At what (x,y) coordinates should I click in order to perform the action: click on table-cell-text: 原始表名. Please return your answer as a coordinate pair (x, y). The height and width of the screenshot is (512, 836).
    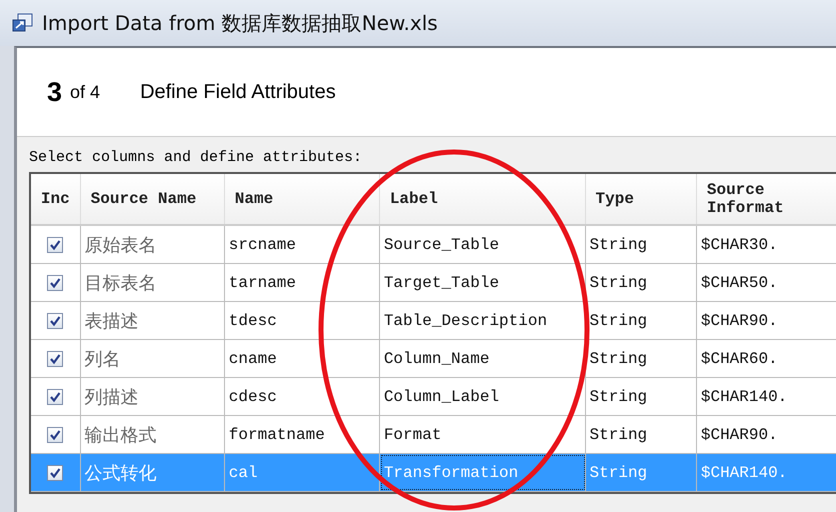
    Looking at the image, I should click on (120, 245).